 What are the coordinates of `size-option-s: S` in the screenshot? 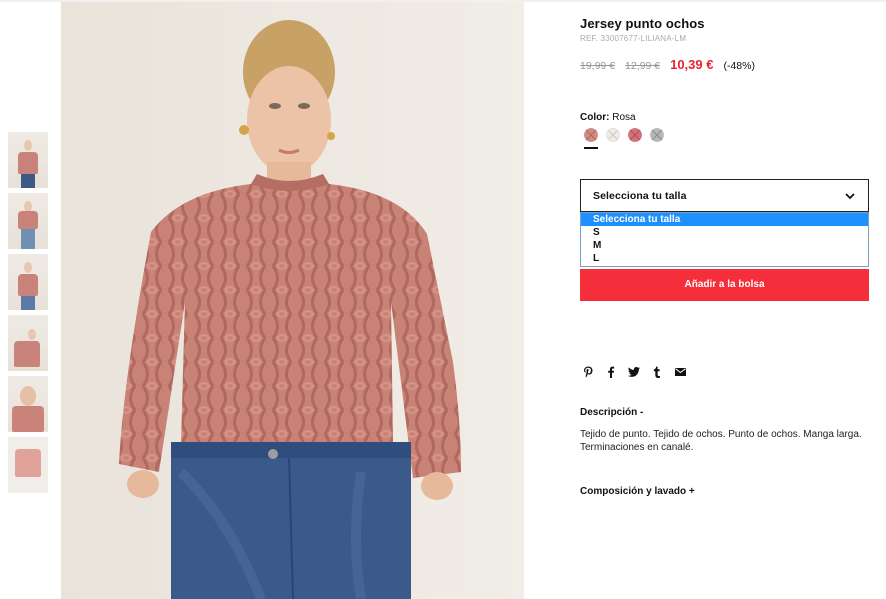 It's located at (724, 232).